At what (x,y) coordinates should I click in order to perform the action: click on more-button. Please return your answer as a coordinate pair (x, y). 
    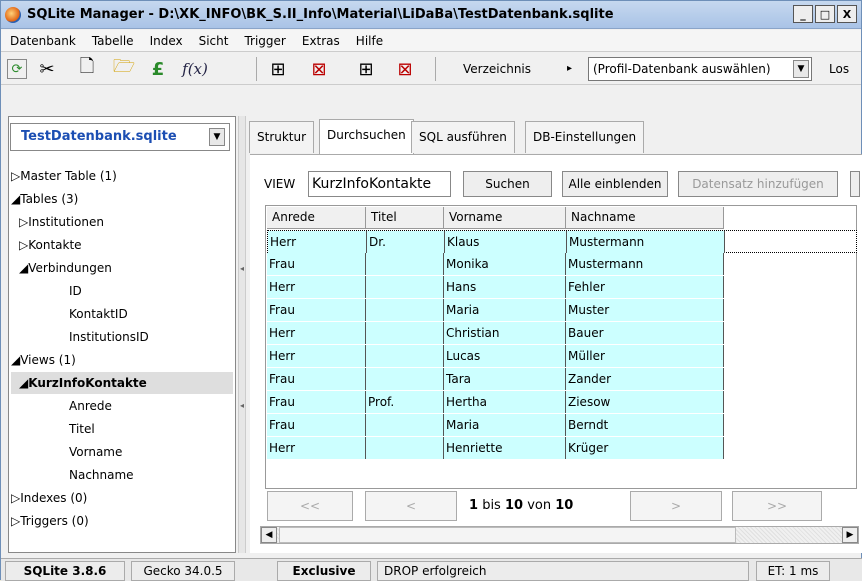
    Looking at the image, I should click on (855, 184).